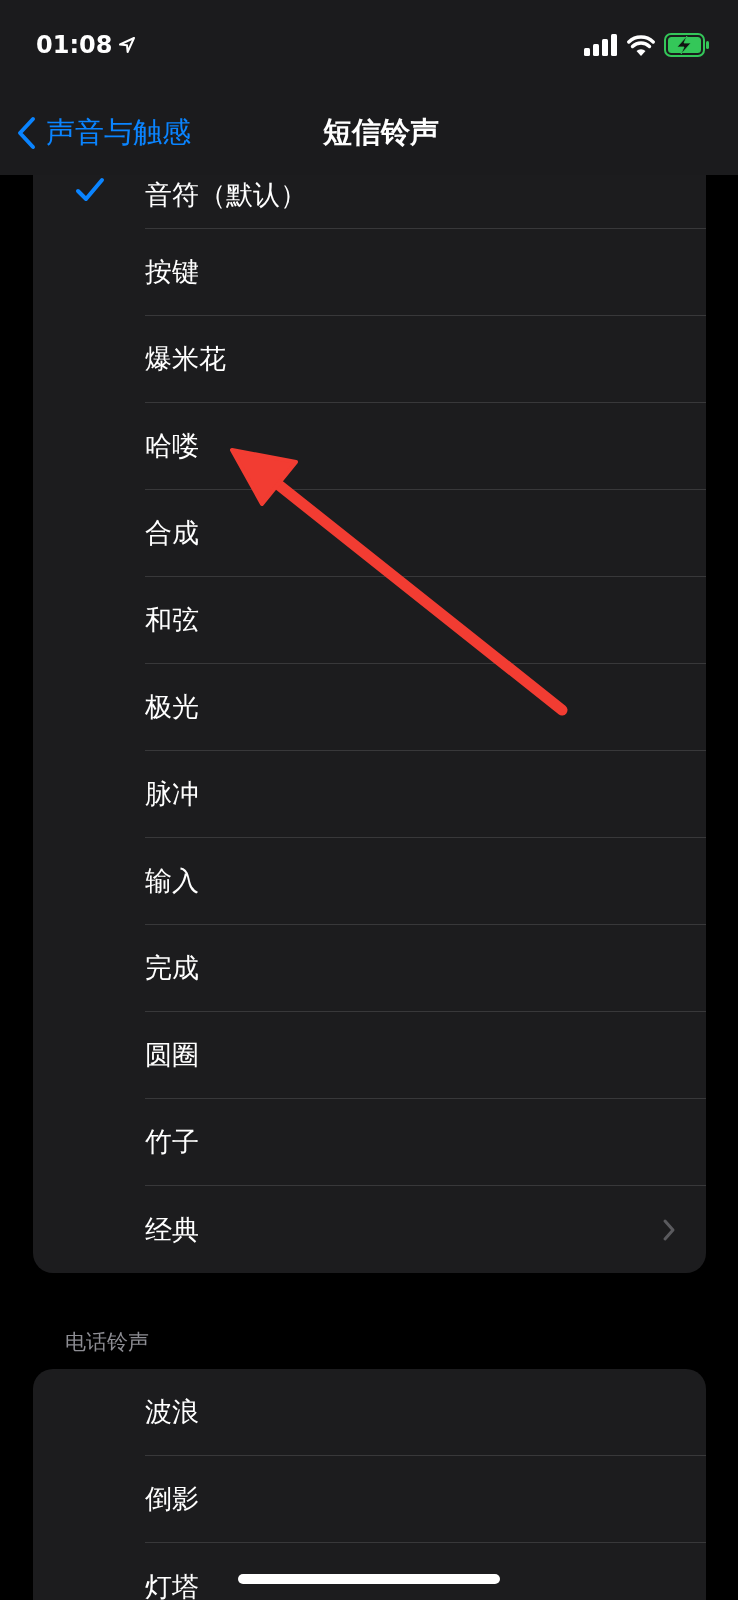 This screenshot has height=1600, width=738. I want to click on tone-row: 完成, so click(369, 968).